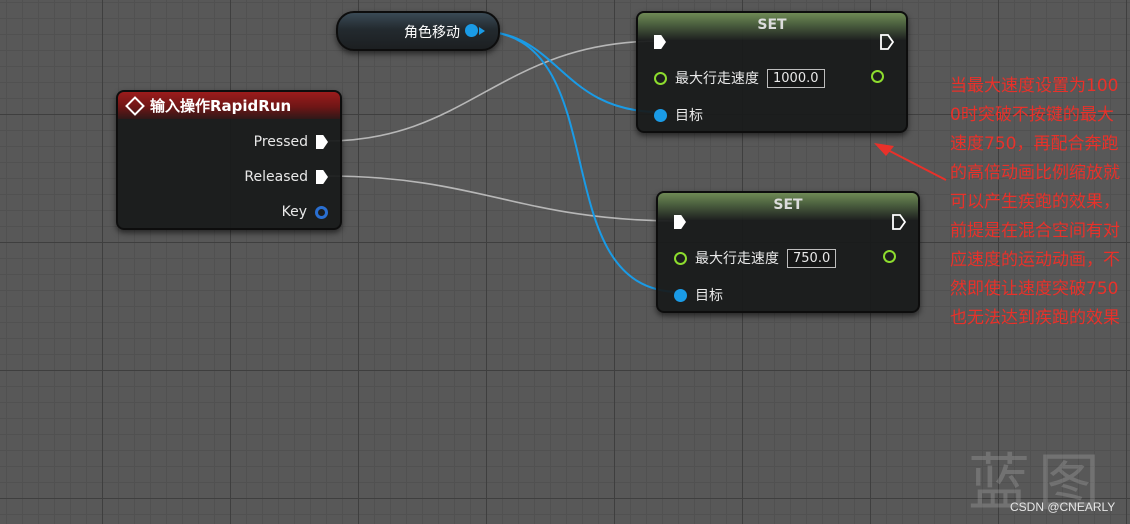  I want to click on set-node-1-target-pin-icon, so click(660, 115).